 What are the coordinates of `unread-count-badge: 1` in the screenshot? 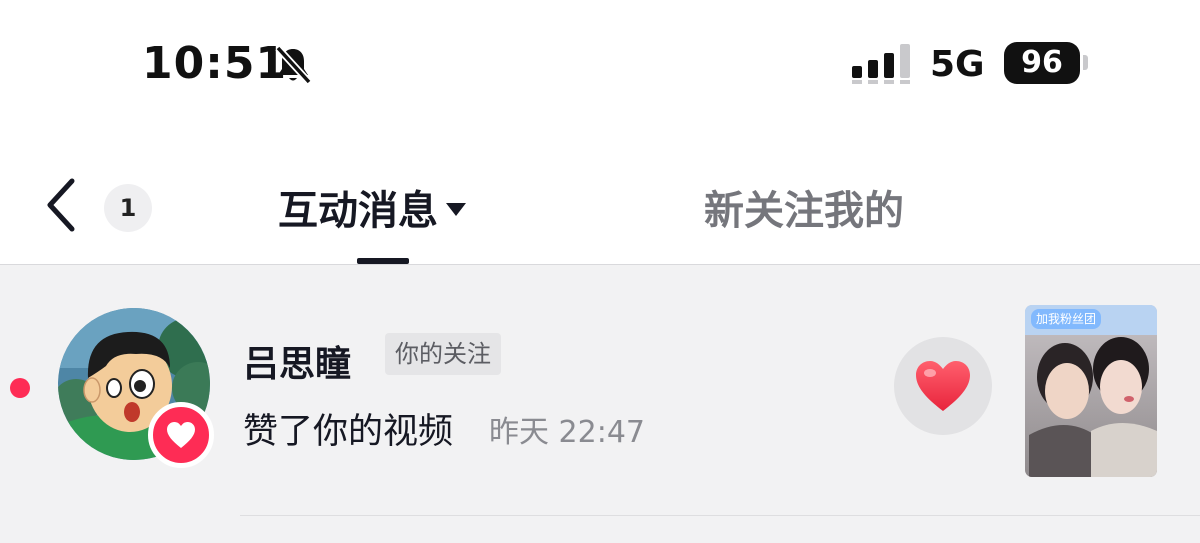 It's located at (128, 208).